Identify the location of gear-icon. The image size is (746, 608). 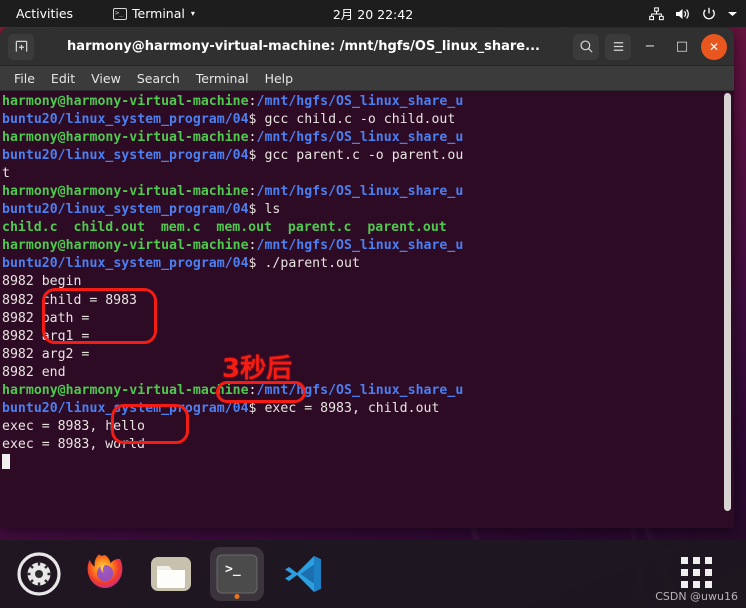
(39, 574).